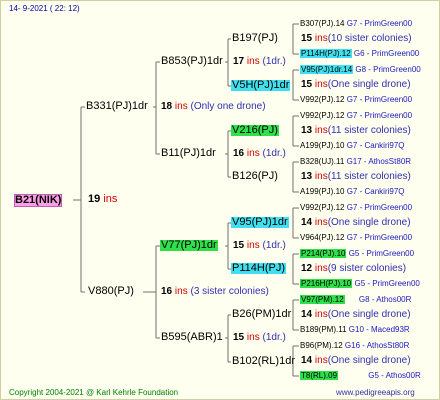 The width and height of the screenshot is (440, 400). I want to click on root-ins: 19 ins, so click(103, 199).